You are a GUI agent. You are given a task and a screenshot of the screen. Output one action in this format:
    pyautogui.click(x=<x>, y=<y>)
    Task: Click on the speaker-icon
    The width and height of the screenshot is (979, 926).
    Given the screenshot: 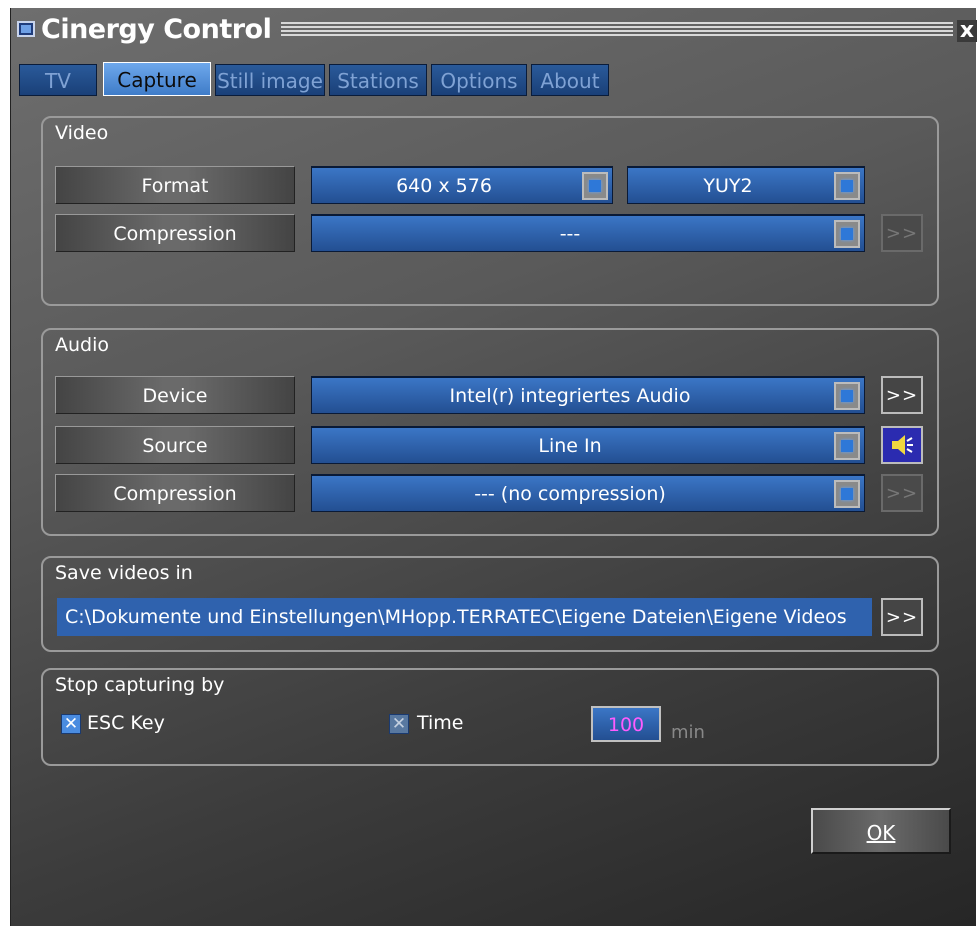 What is the action you would take?
    pyautogui.click(x=902, y=445)
    